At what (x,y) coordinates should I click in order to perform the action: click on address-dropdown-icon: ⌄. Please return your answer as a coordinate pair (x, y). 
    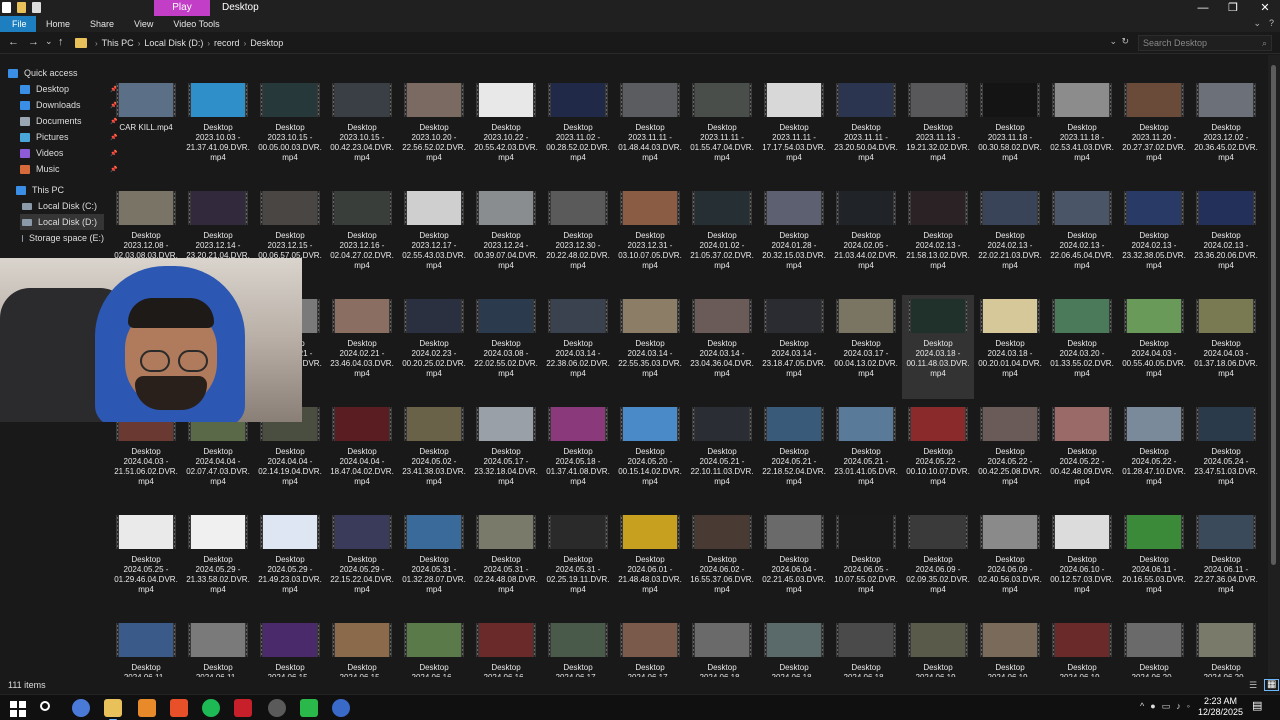
    Looking at the image, I should click on (1113, 41).